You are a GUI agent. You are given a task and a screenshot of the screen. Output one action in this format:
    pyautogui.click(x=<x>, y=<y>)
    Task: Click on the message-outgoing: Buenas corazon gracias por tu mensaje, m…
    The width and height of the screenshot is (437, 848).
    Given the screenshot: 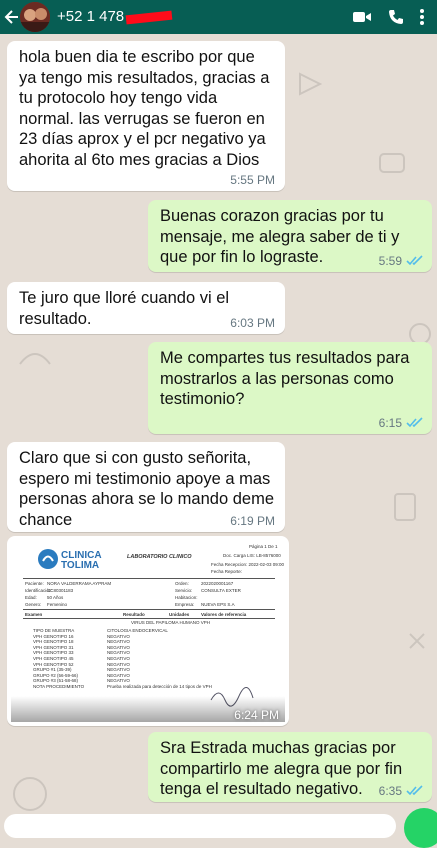 What is the action you would take?
    pyautogui.click(x=290, y=236)
    